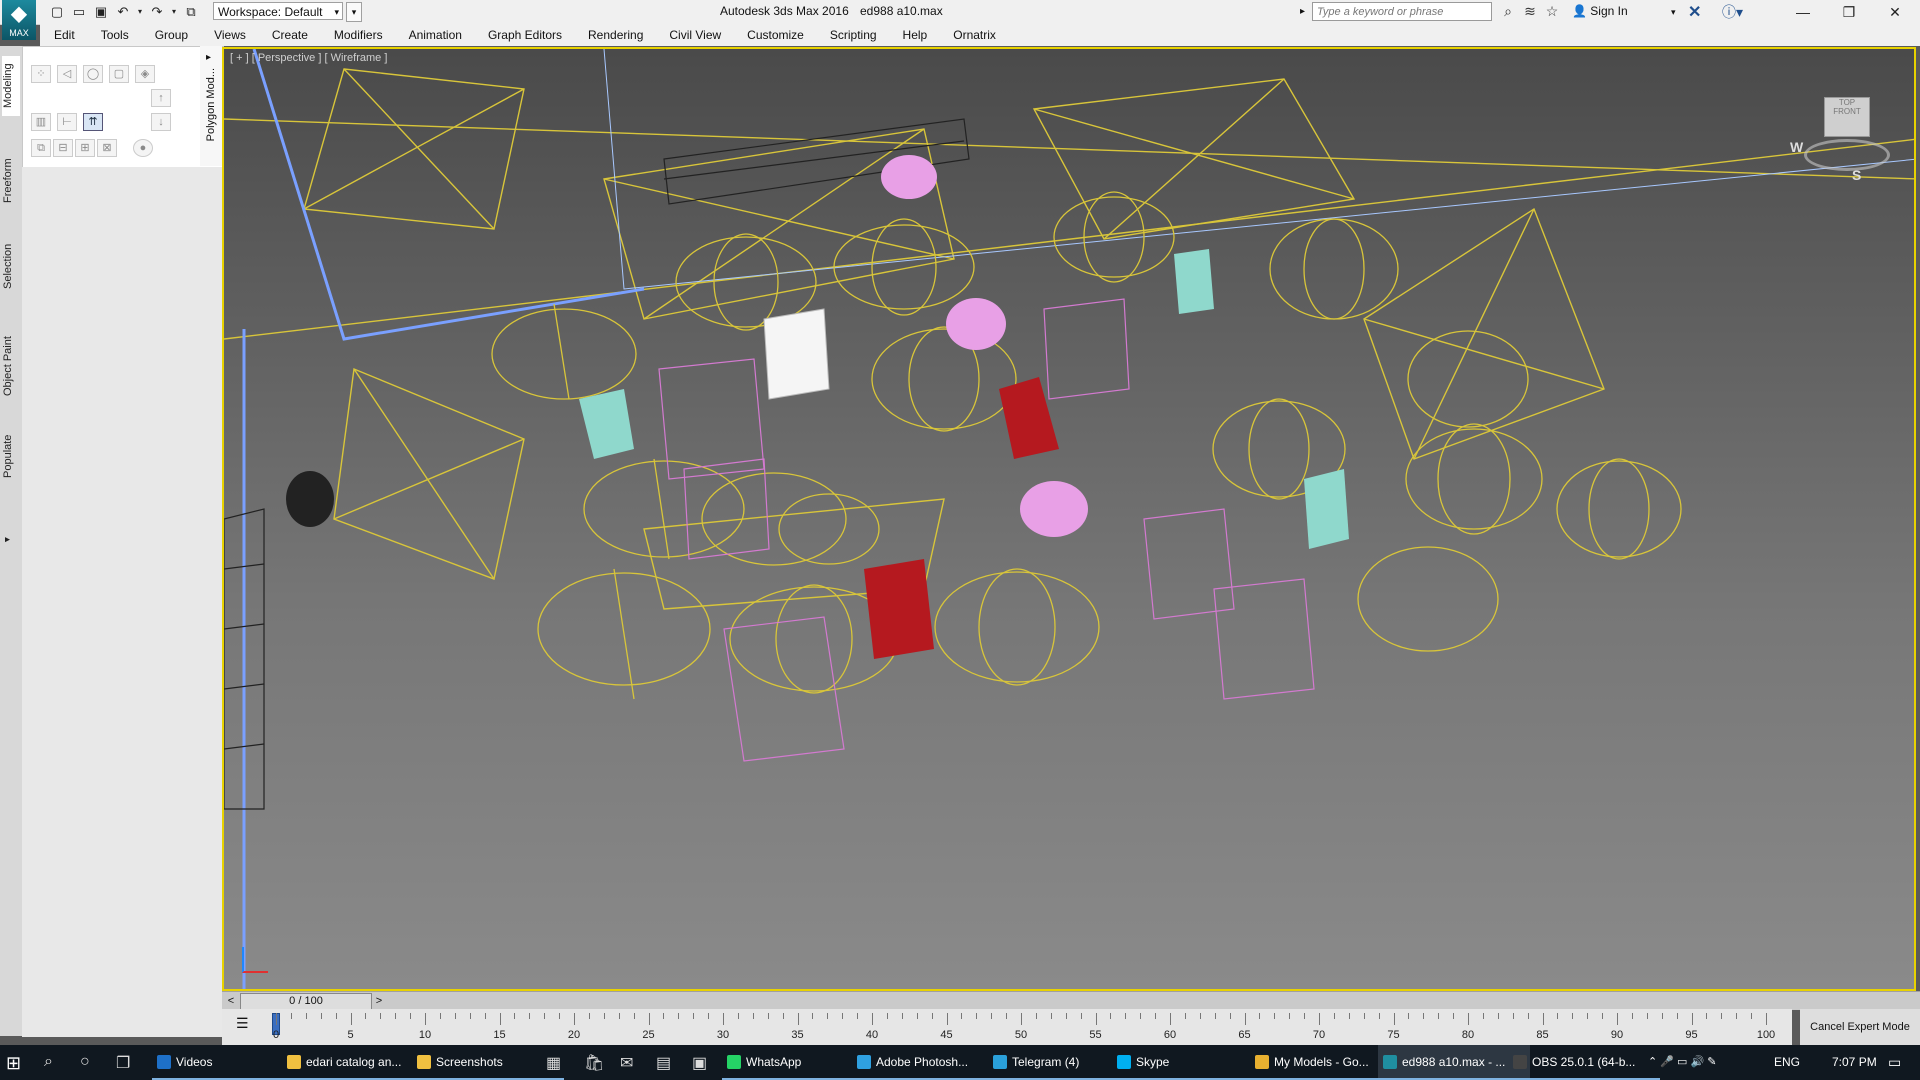 The width and height of the screenshot is (1920, 1080). Describe the element at coordinates (170, 35) in the screenshot. I see `menu-group: Group` at that location.